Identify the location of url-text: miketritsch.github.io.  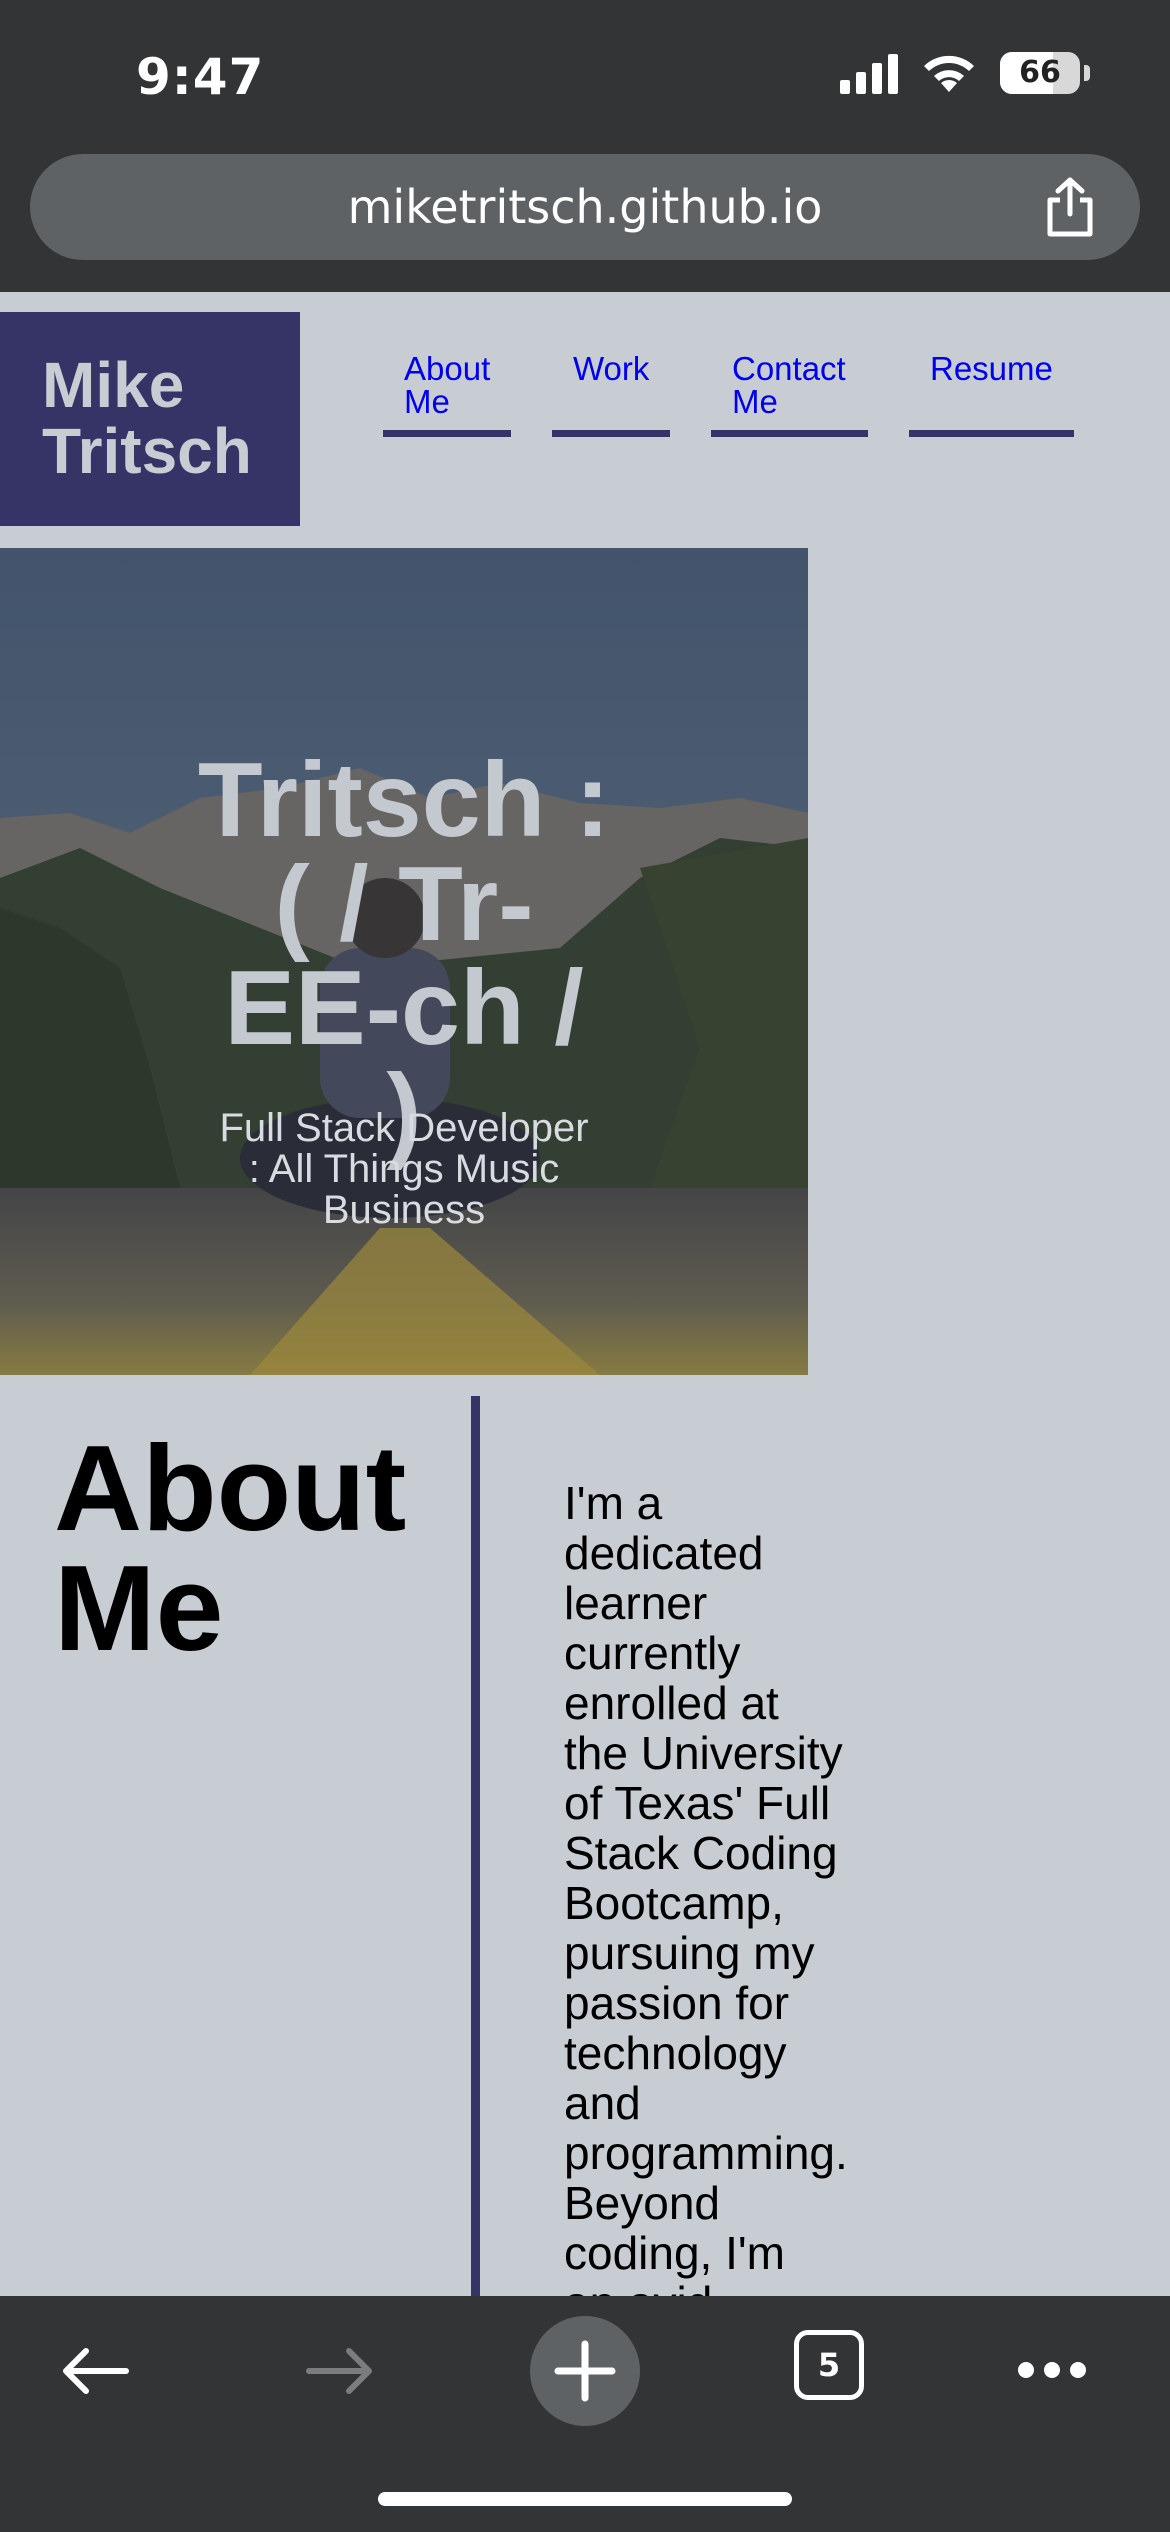
(585, 207).